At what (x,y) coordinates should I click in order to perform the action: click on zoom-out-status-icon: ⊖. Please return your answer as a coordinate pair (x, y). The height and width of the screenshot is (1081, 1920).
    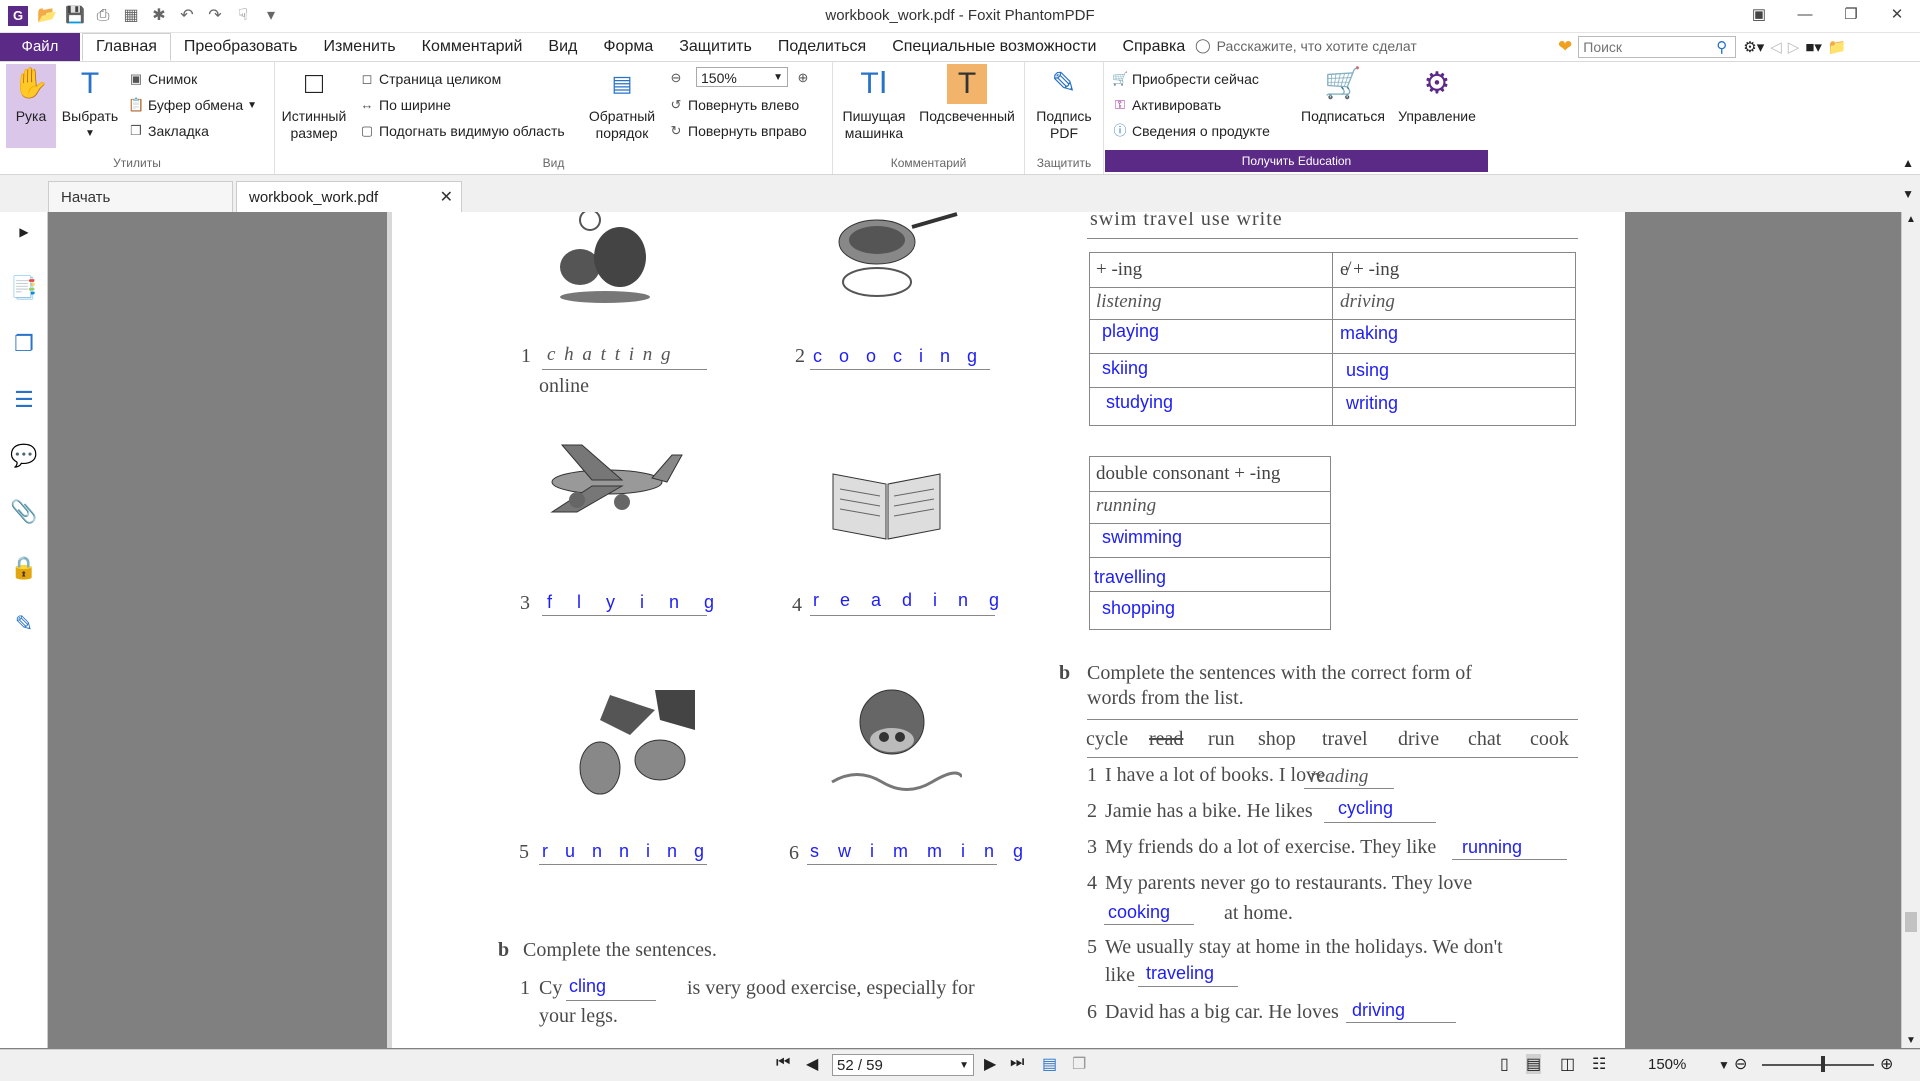
    Looking at the image, I should click on (1740, 1064).